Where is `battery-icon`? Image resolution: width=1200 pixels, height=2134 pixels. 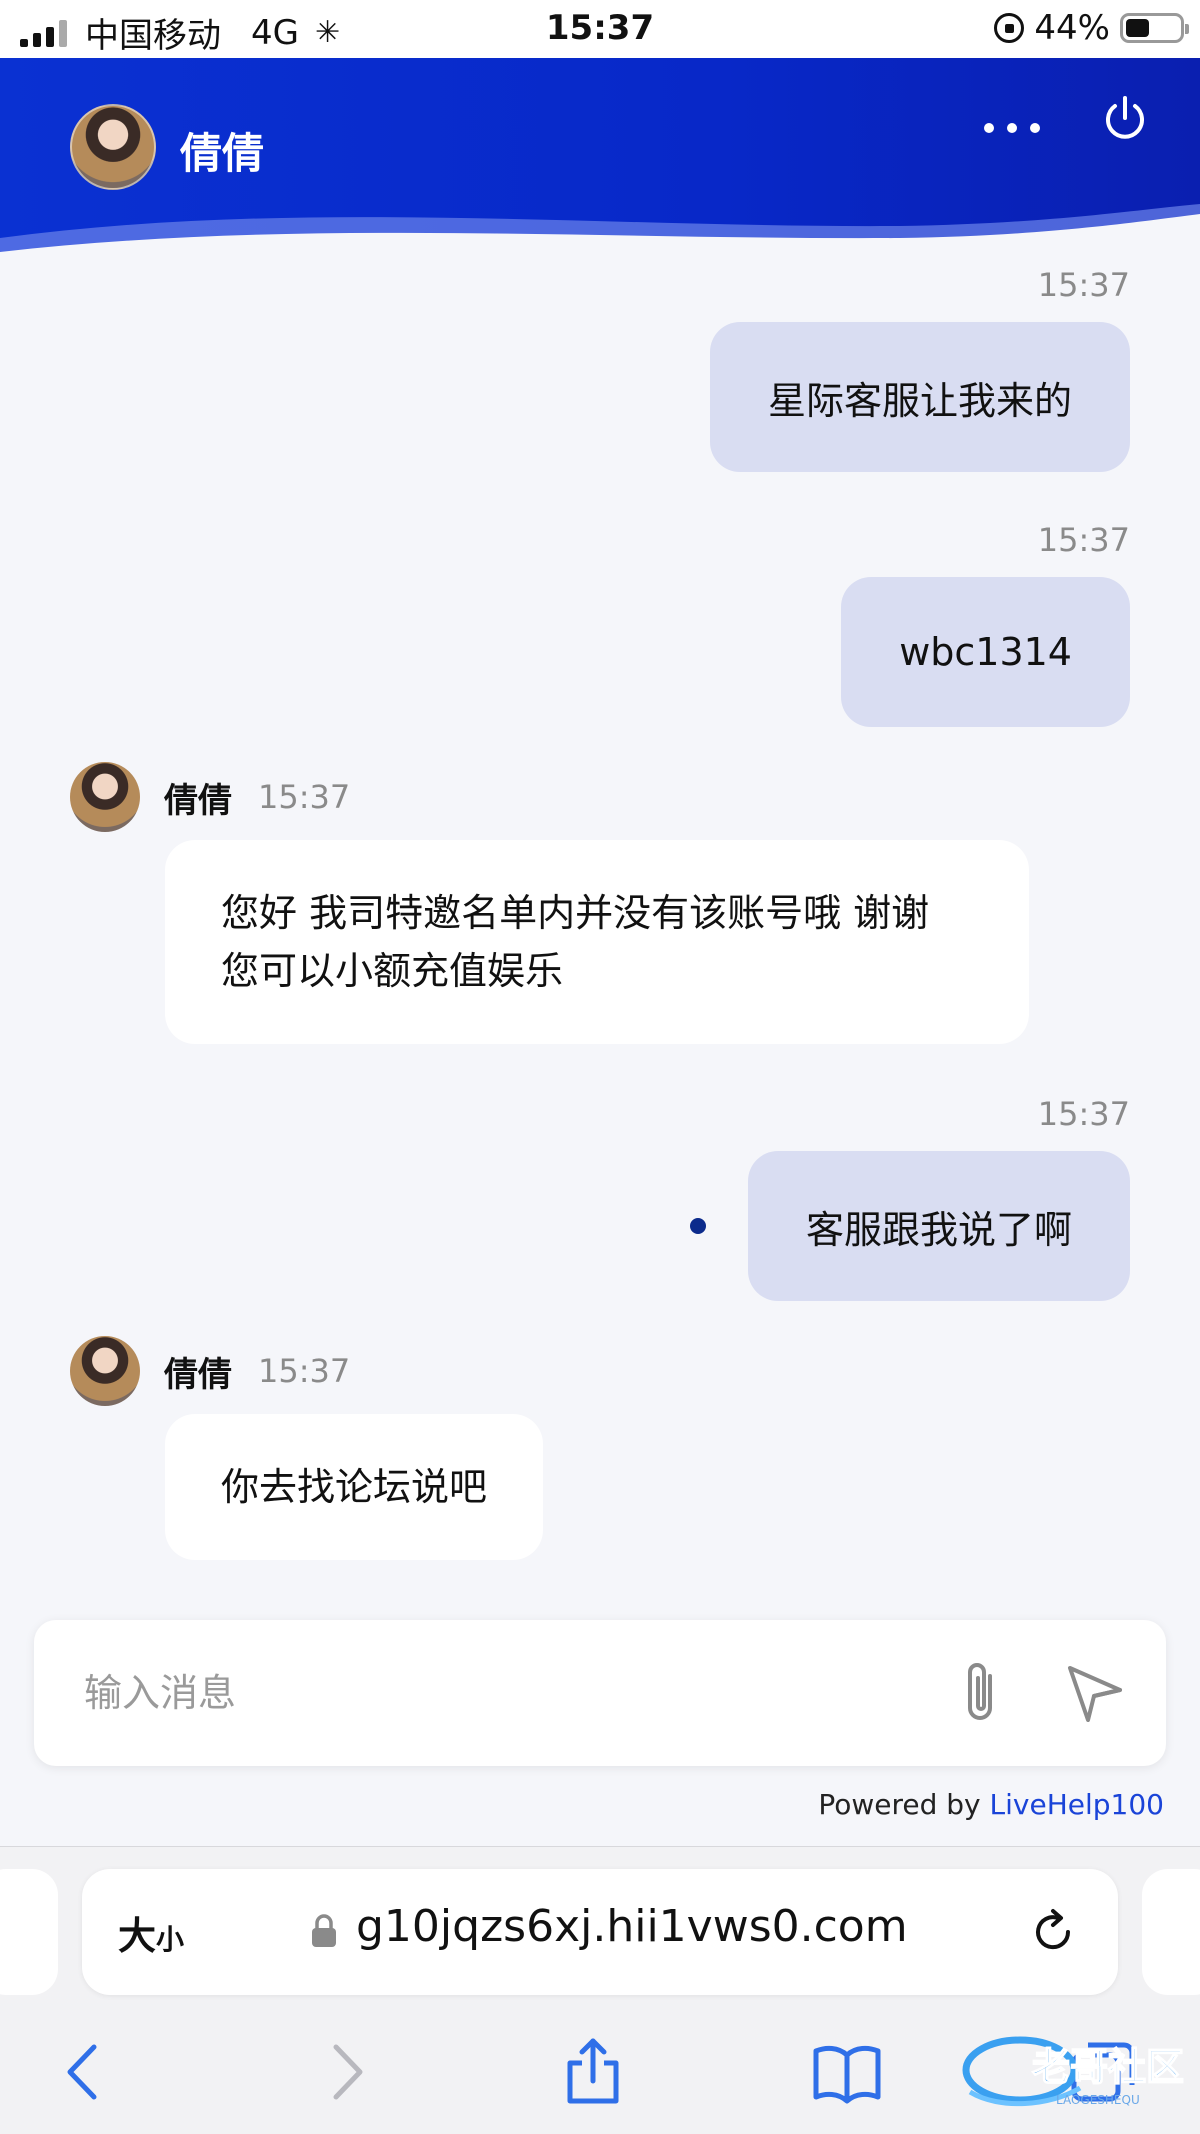 battery-icon is located at coordinates (1154, 28).